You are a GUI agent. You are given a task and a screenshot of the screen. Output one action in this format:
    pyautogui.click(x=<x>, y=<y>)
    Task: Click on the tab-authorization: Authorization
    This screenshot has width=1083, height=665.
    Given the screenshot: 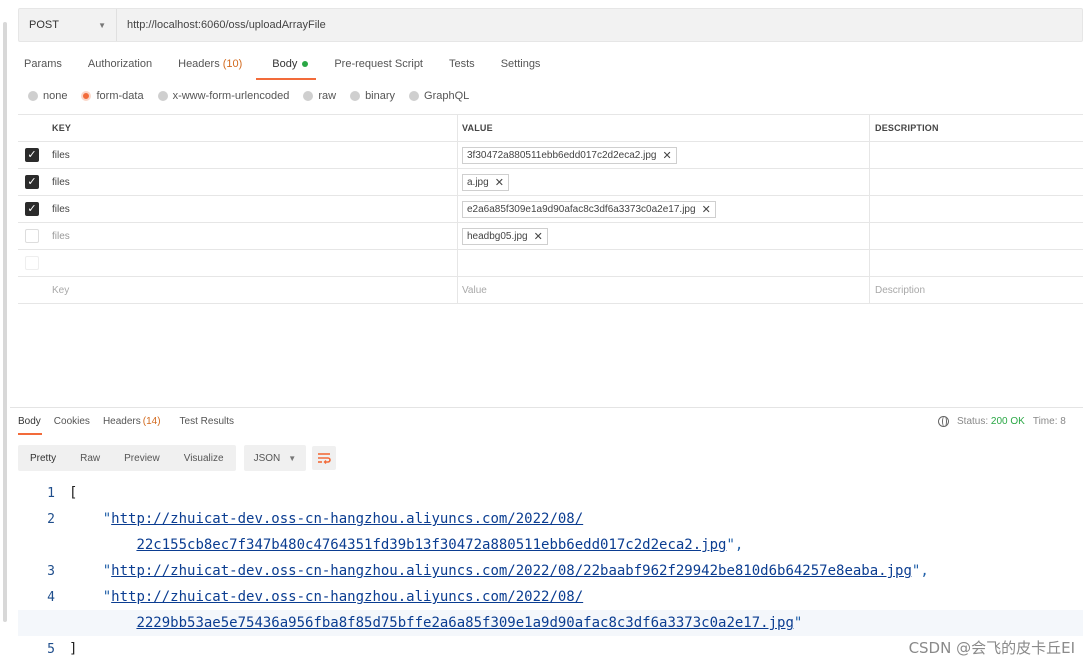 What is the action you would take?
    pyautogui.click(x=119, y=67)
    